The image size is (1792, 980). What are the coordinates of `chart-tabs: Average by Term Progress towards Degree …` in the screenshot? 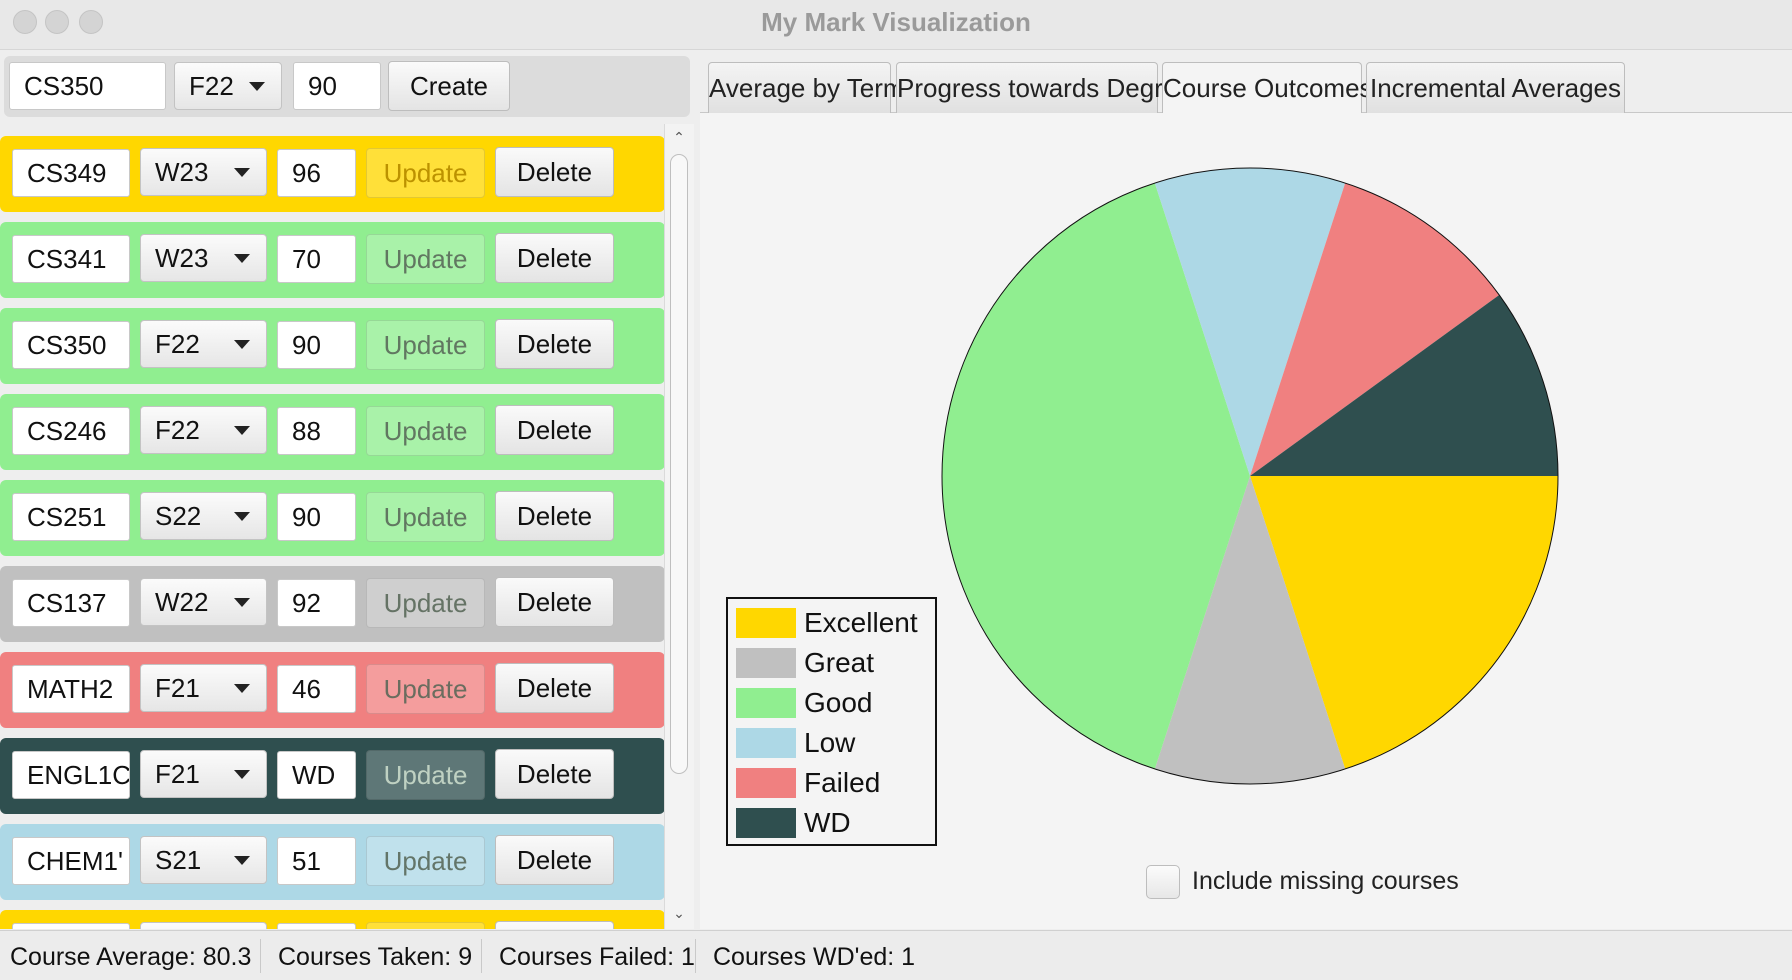 It's located at (1246, 85).